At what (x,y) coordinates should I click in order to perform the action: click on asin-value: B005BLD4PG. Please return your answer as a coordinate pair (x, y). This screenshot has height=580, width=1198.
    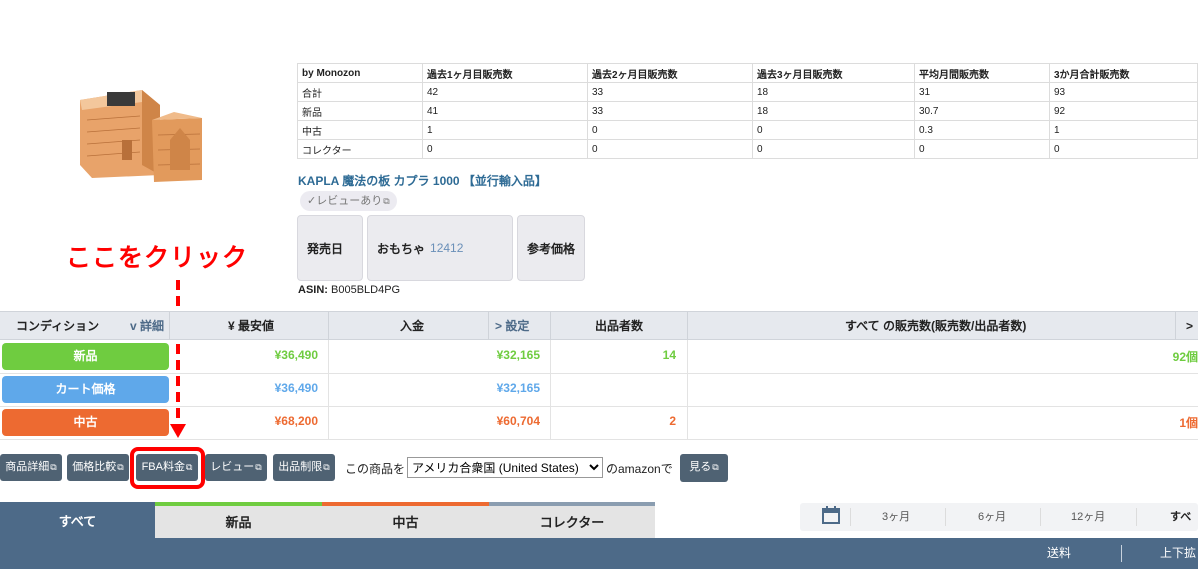
    Looking at the image, I should click on (366, 290).